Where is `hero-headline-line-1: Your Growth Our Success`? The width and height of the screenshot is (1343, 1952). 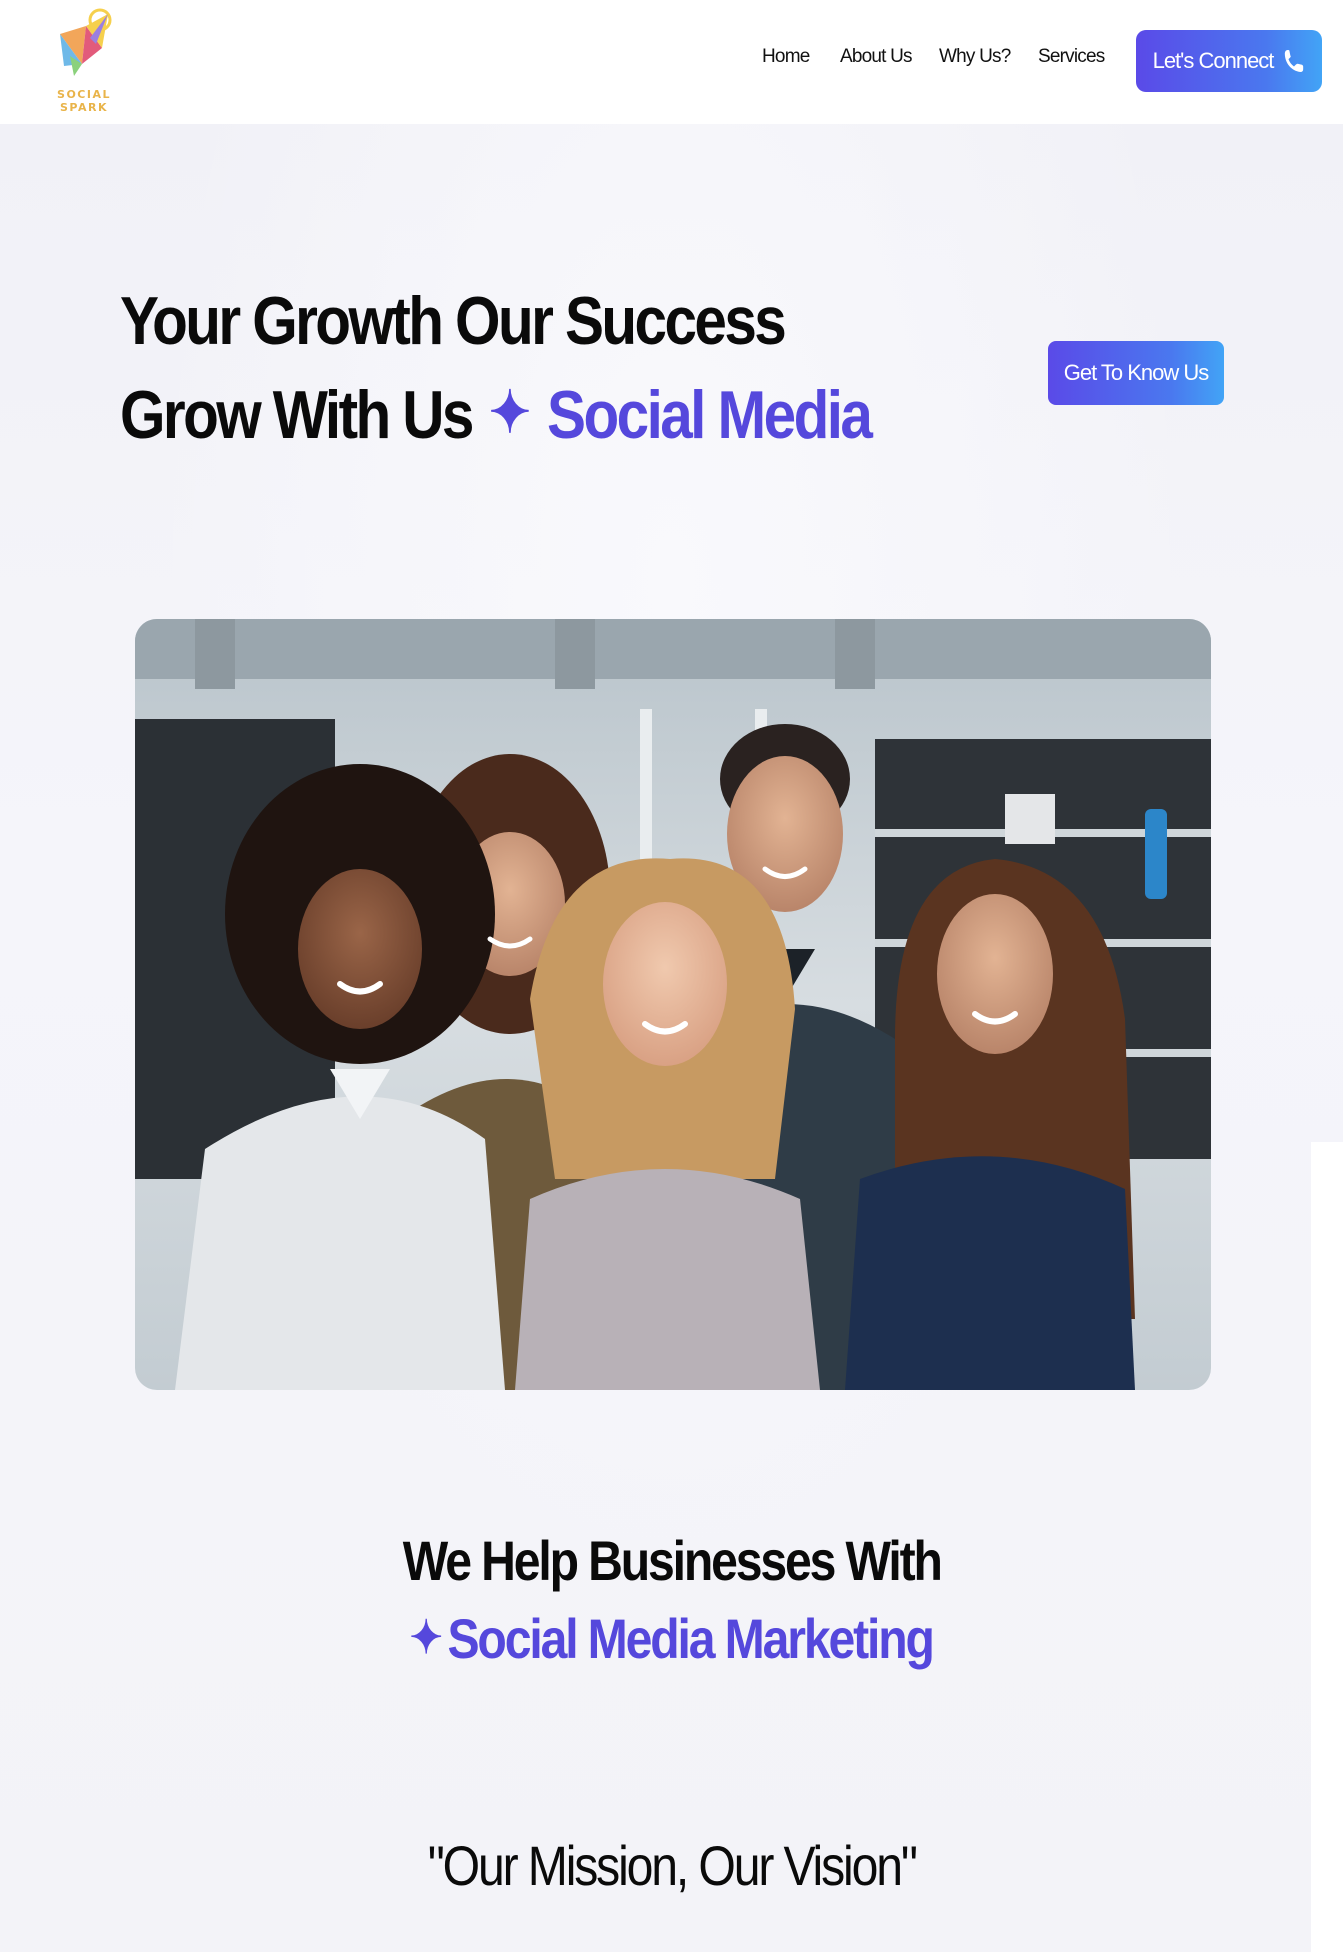 hero-headline-line-1: Your Growth Our Success is located at coordinates (453, 321).